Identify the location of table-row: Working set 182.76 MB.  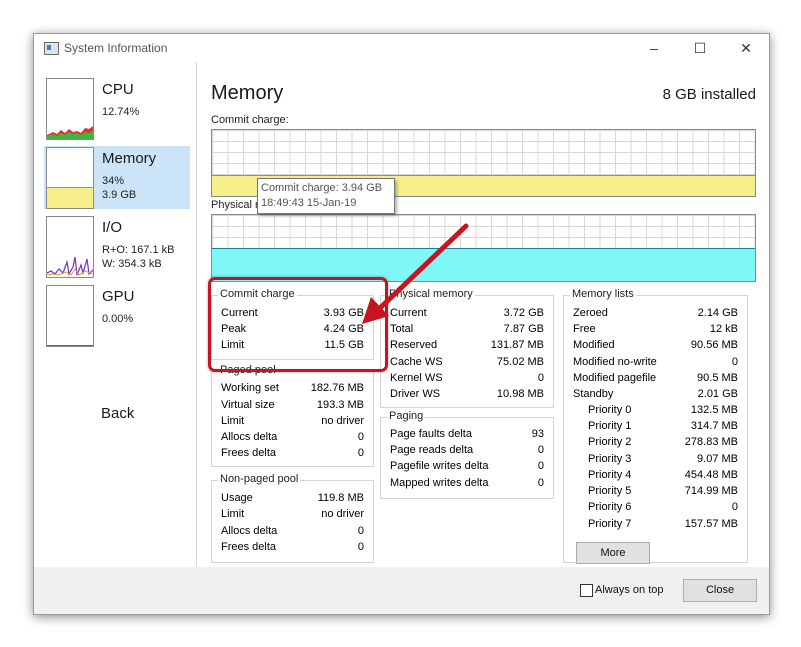
(292, 388).